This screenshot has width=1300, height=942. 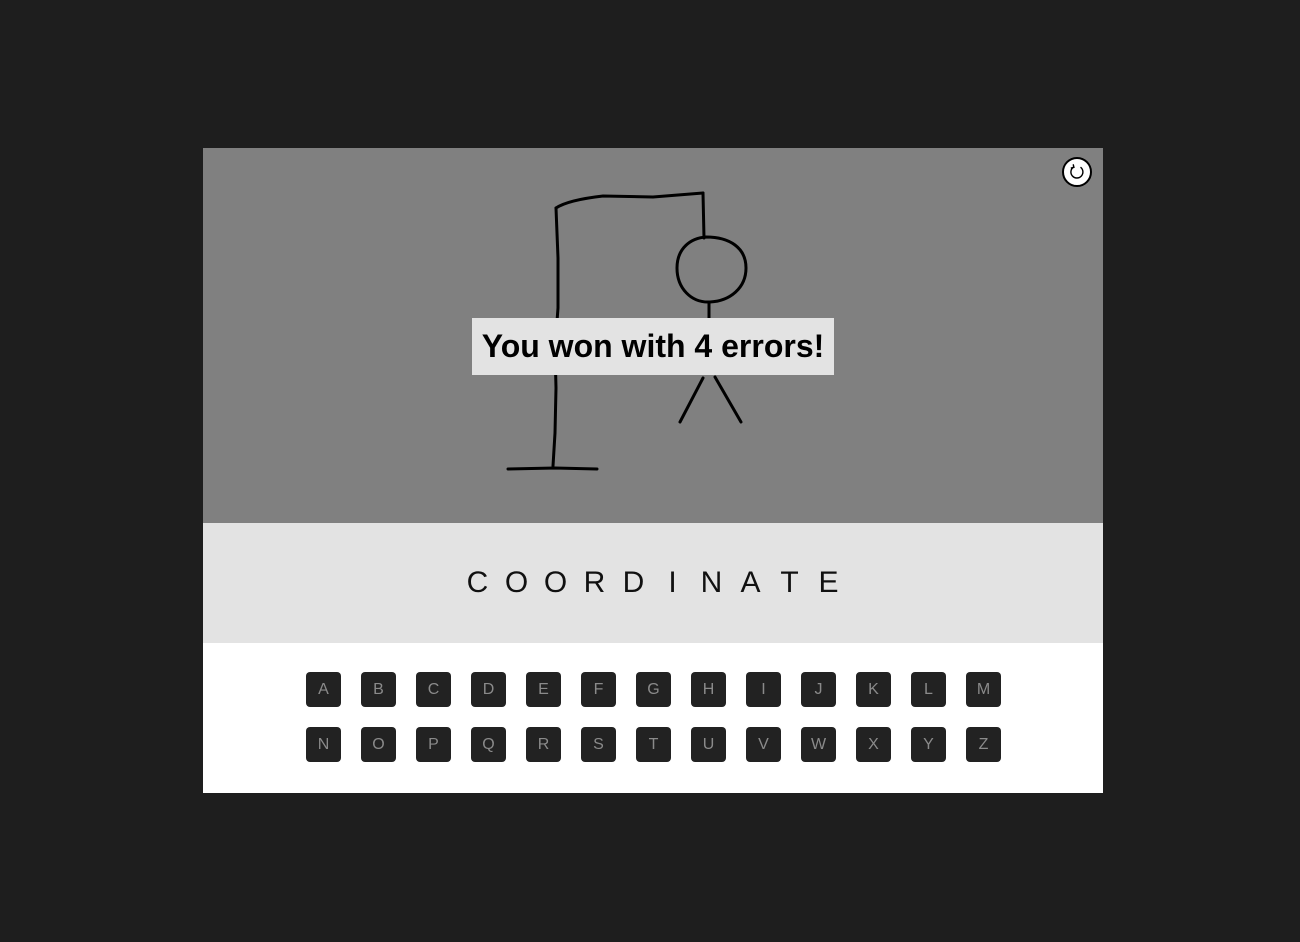 I want to click on keyboard-row-1: ABCDEFGHIJKLM, so click(x=653, y=689).